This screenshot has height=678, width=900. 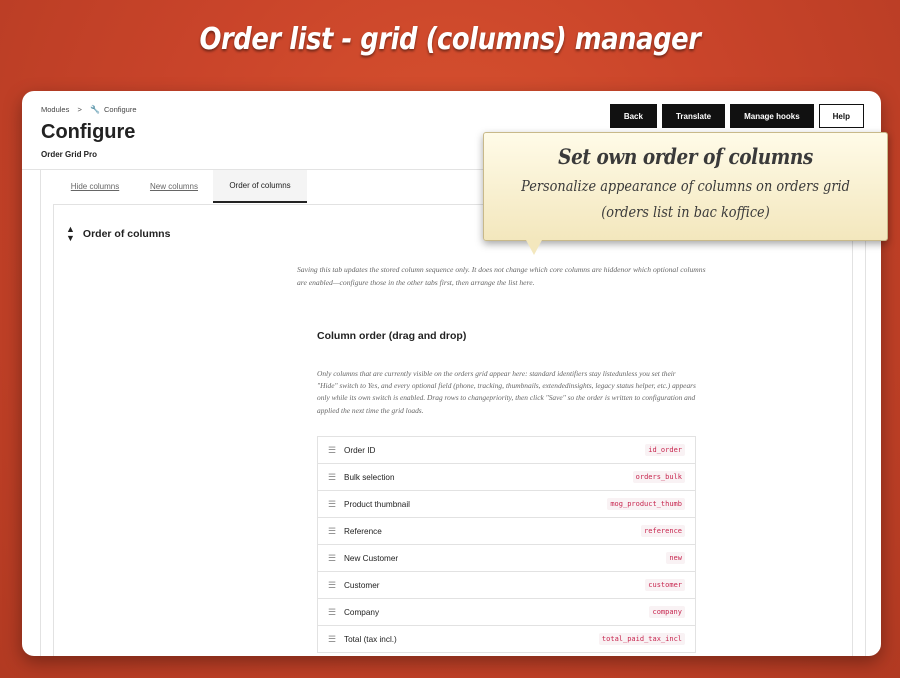 What do you see at coordinates (665, 585) in the screenshot?
I see `column-key: customer` at bounding box center [665, 585].